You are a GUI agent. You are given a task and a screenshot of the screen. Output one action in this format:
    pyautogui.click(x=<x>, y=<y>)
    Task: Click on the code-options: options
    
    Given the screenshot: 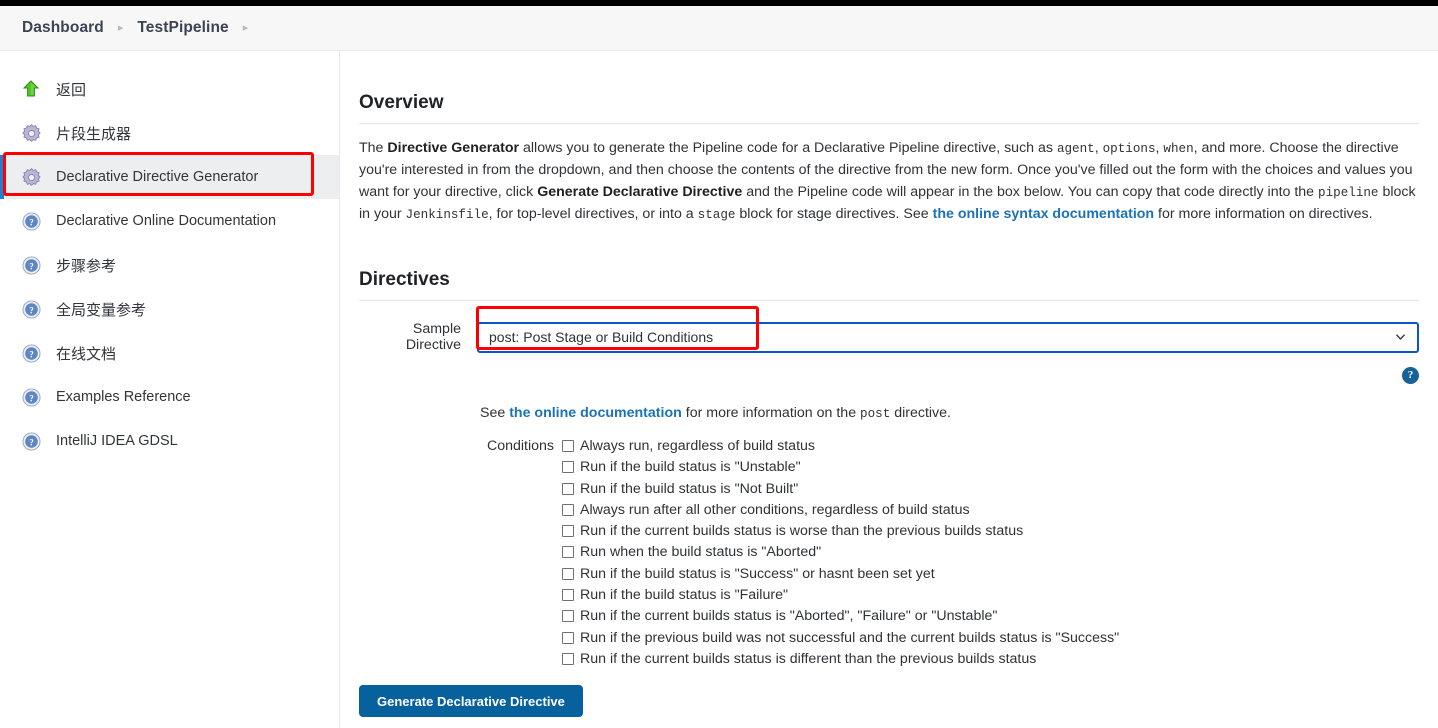 What is the action you would take?
    pyautogui.click(x=1129, y=149)
    